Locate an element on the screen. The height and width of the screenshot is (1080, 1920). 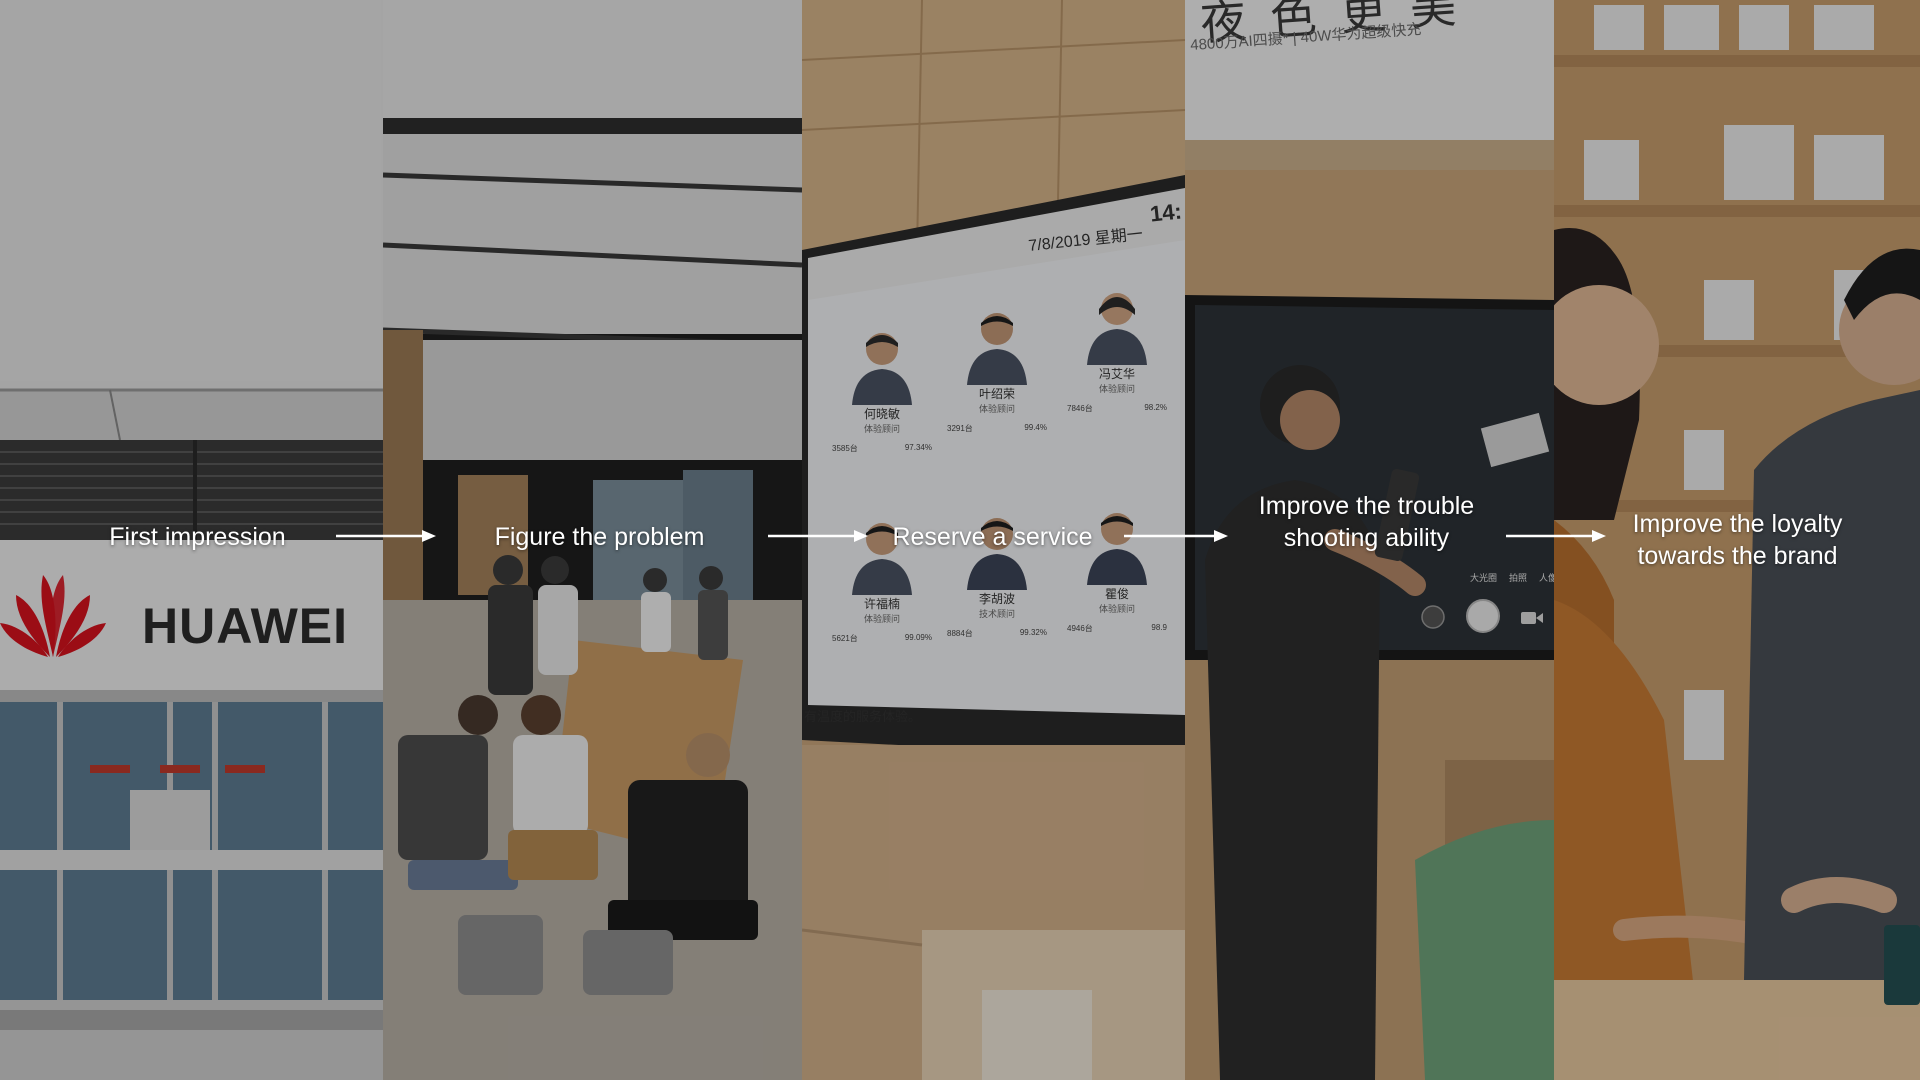
advisor-count: 3585台 is located at coordinates (845, 448).